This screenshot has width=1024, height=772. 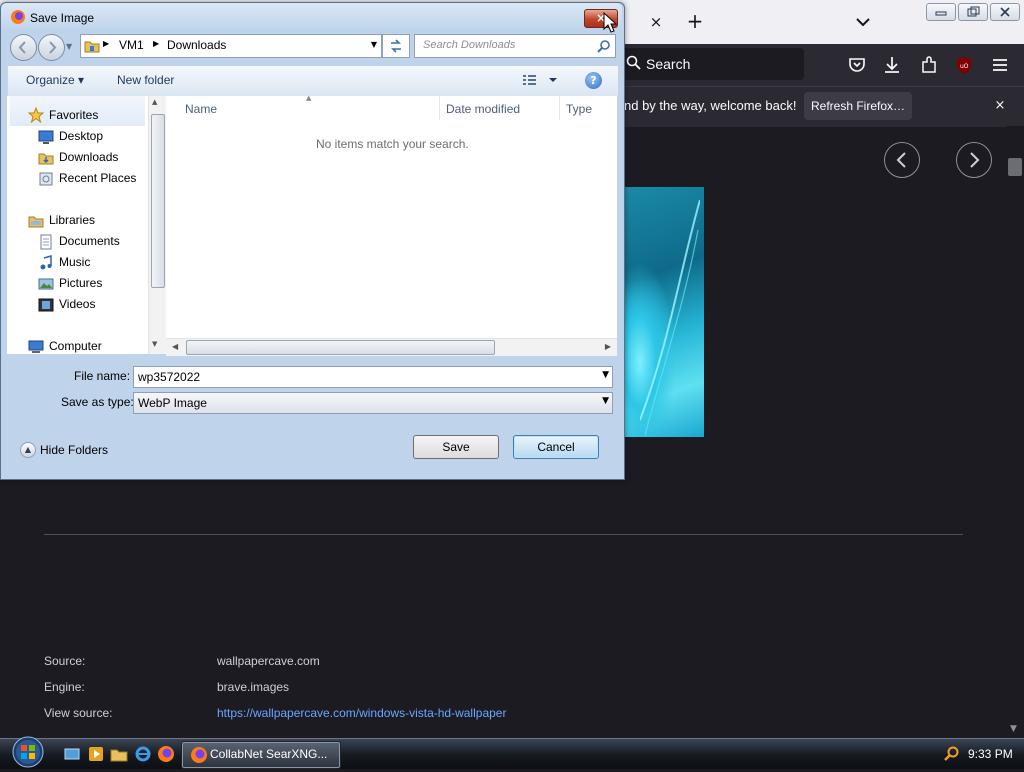 What do you see at coordinates (1015, 167) in the screenshot?
I see `page-scrollbar-thumb` at bounding box center [1015, 167].